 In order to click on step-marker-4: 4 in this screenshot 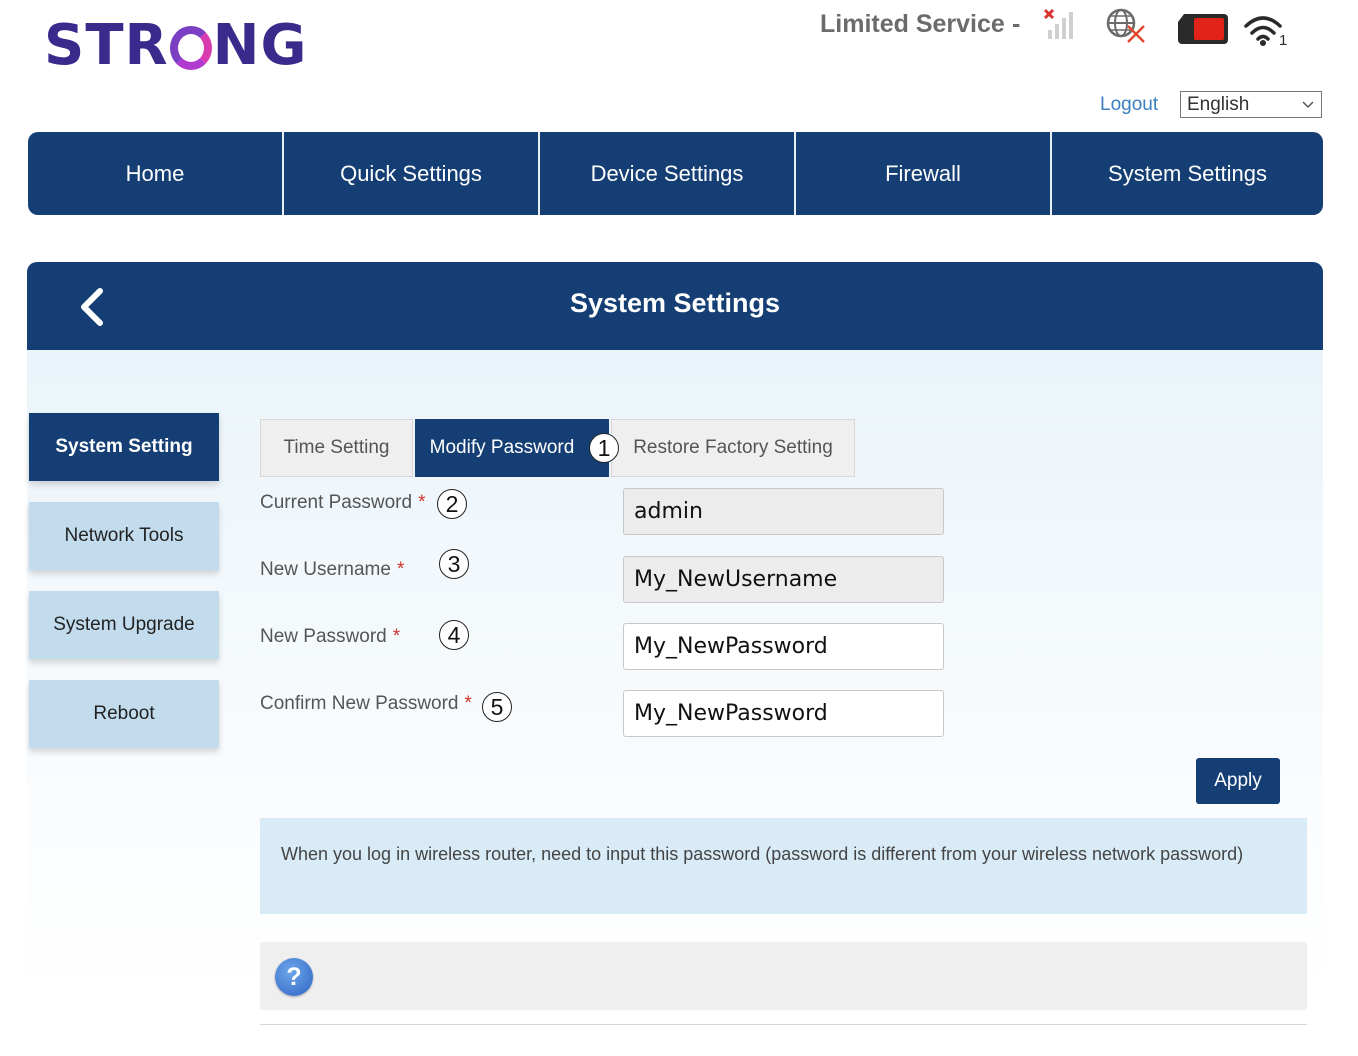, I will do `click(454, 635)`.